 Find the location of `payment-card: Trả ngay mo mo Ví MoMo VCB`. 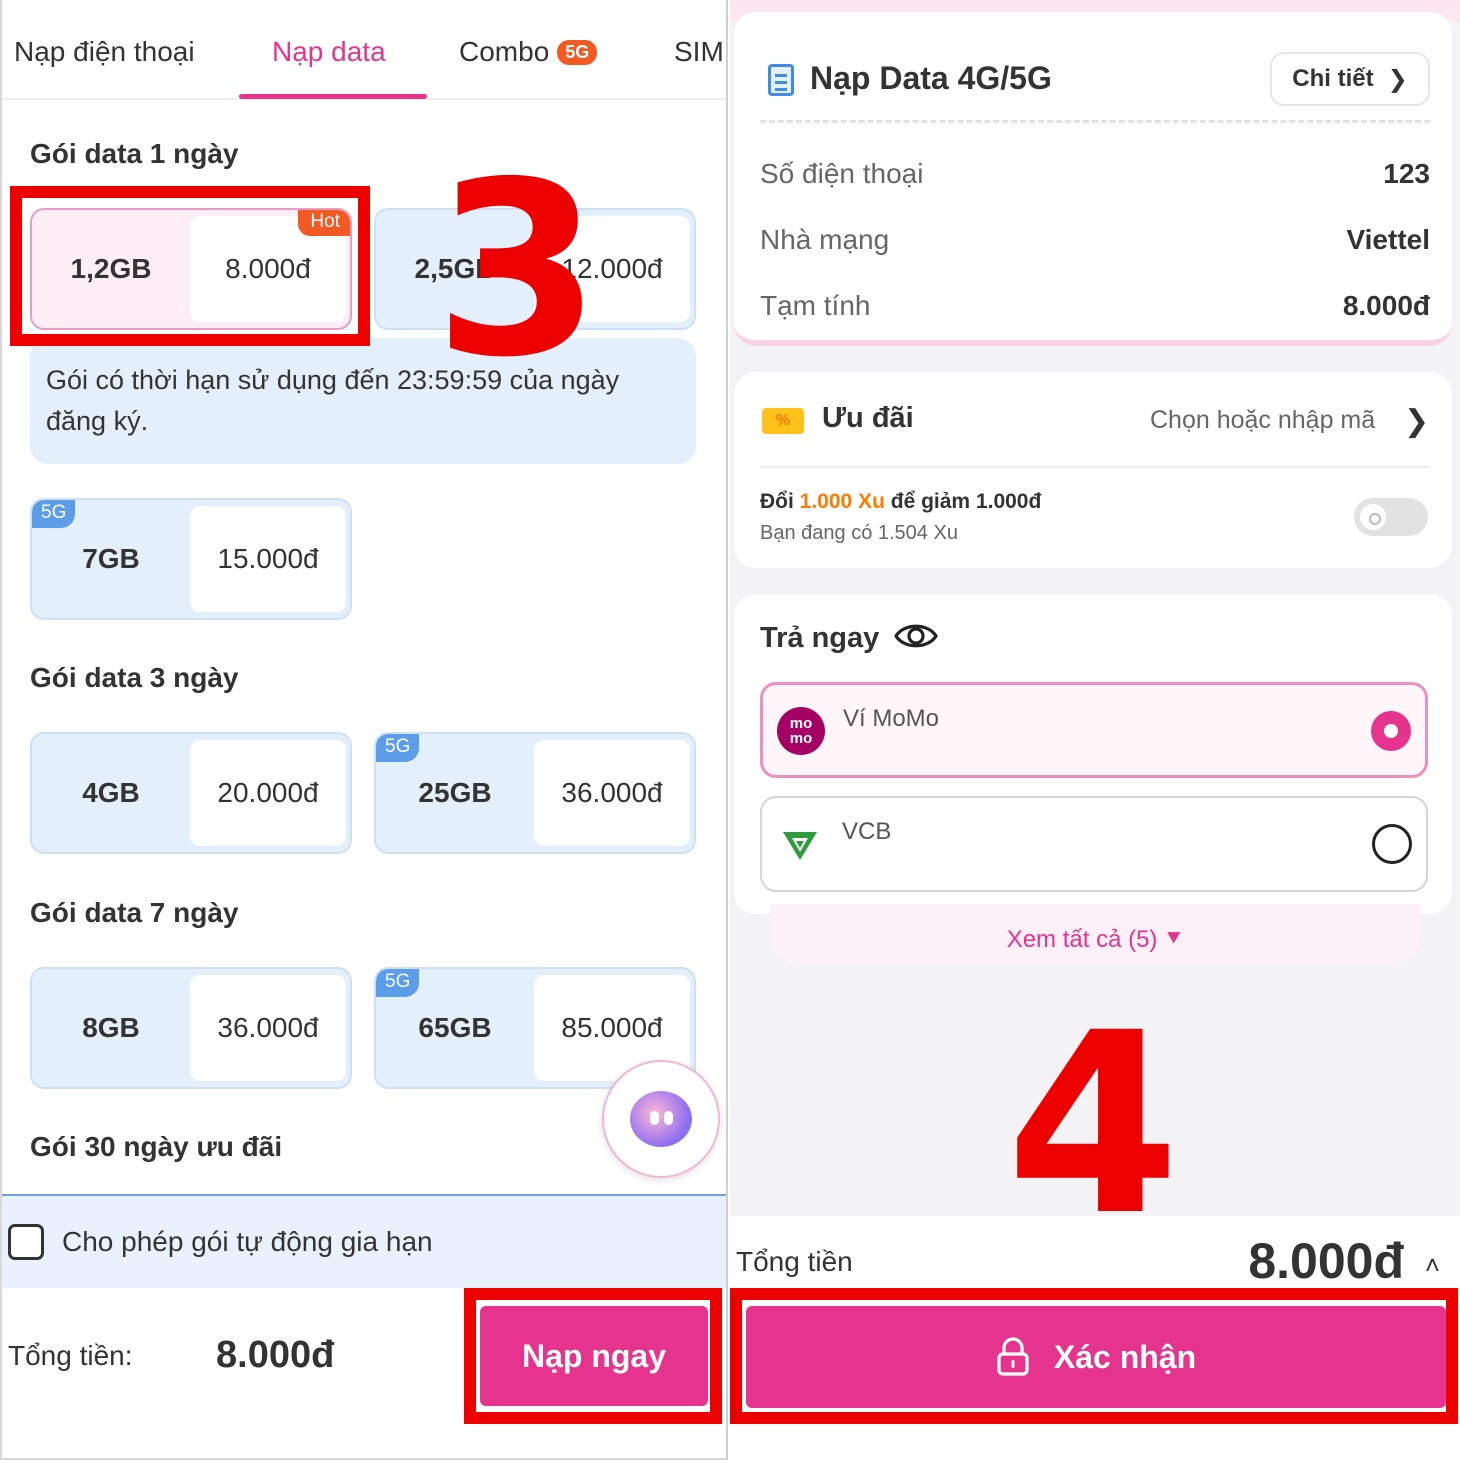

payment-card: Trả ngay mo mo Ví MoMo VCB is located at coordinates (1093, 754).